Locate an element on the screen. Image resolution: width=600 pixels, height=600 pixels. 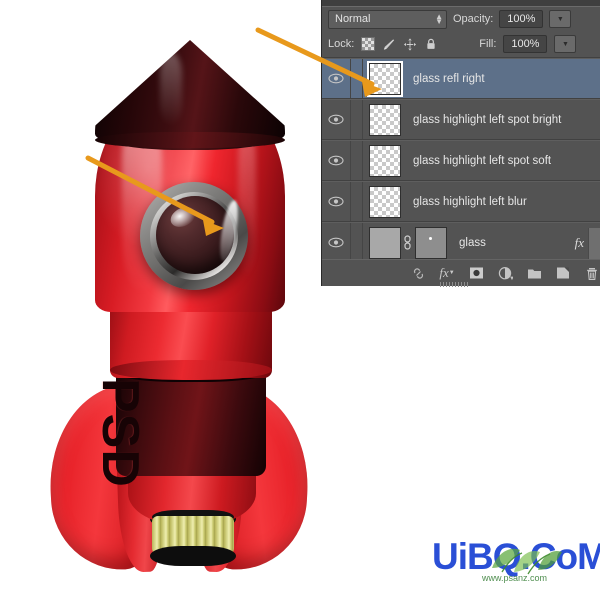
layer-style-fx-icon: fx ▼ is located at coordinates (447, 273).